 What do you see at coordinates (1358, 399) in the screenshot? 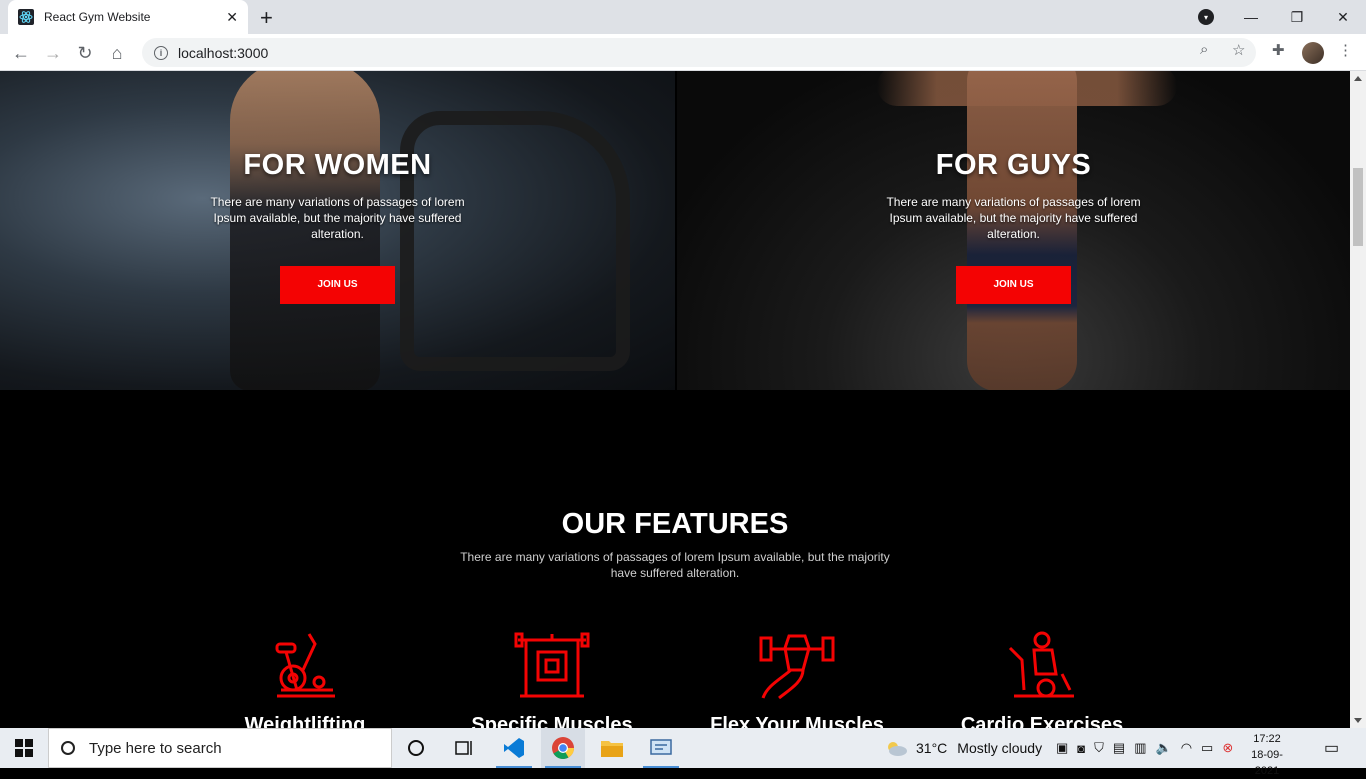
I see `page-scrollbar` at bounding box center [1358, 399].